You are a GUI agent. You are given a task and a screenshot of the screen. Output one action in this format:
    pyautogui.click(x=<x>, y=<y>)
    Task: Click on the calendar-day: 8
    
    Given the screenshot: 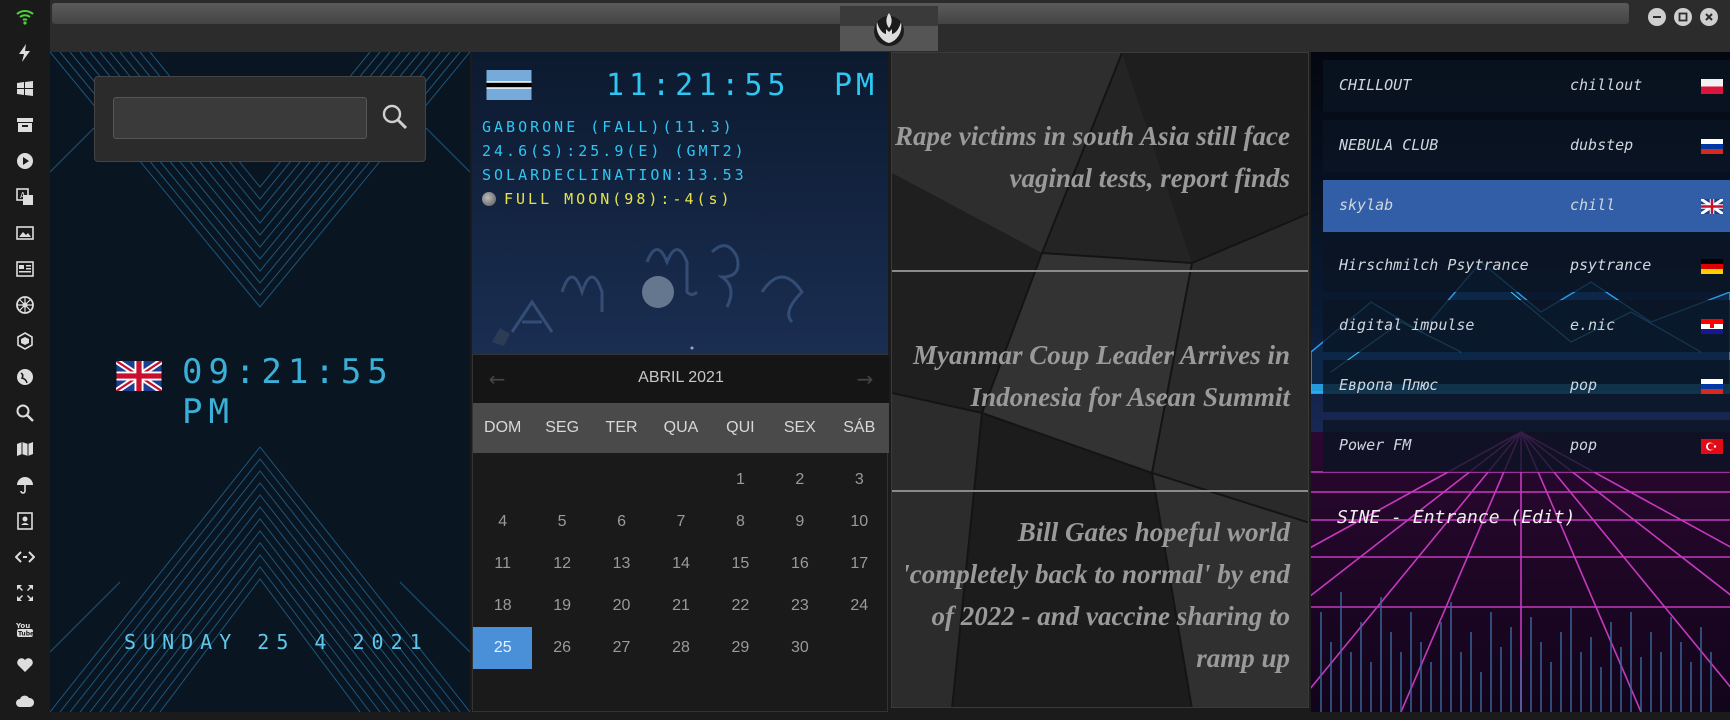 What is the action you would take?
    pyautogui.click(x=740, y=522)
    